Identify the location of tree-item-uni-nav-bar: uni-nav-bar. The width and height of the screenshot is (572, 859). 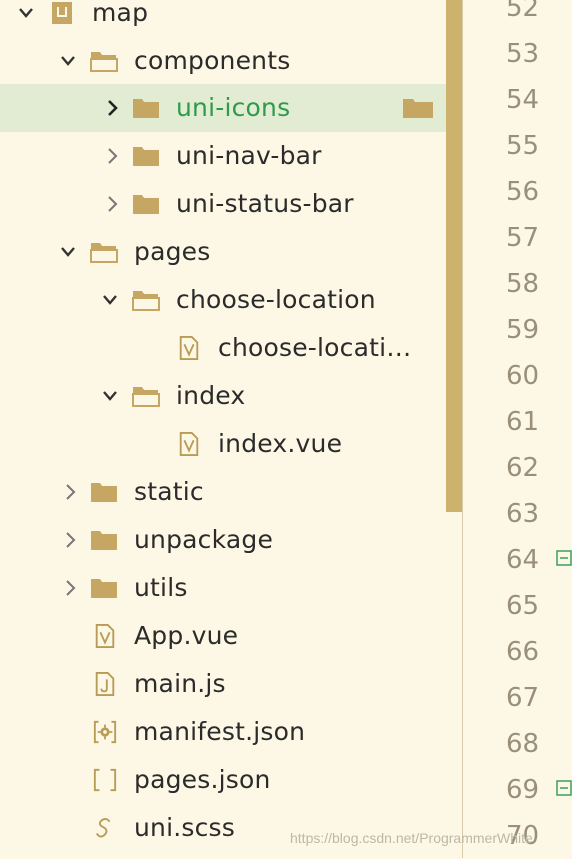
(223, 156).